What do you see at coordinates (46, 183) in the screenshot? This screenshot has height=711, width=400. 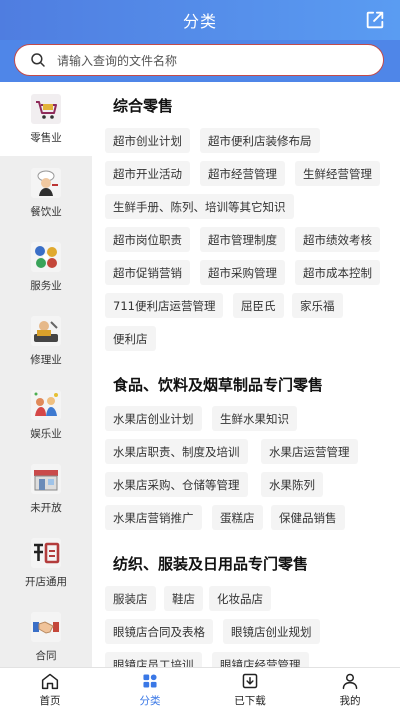 I see `chef-icon` at bounding box center [46, 183].